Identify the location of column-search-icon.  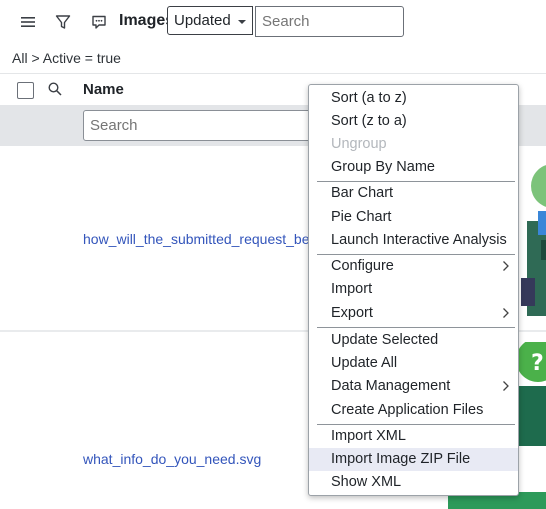
(55, 91).